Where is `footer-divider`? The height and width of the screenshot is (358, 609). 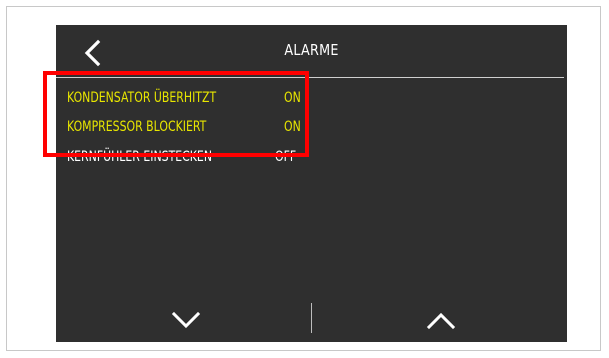
footer-divider is located at coordinates (311, 318).